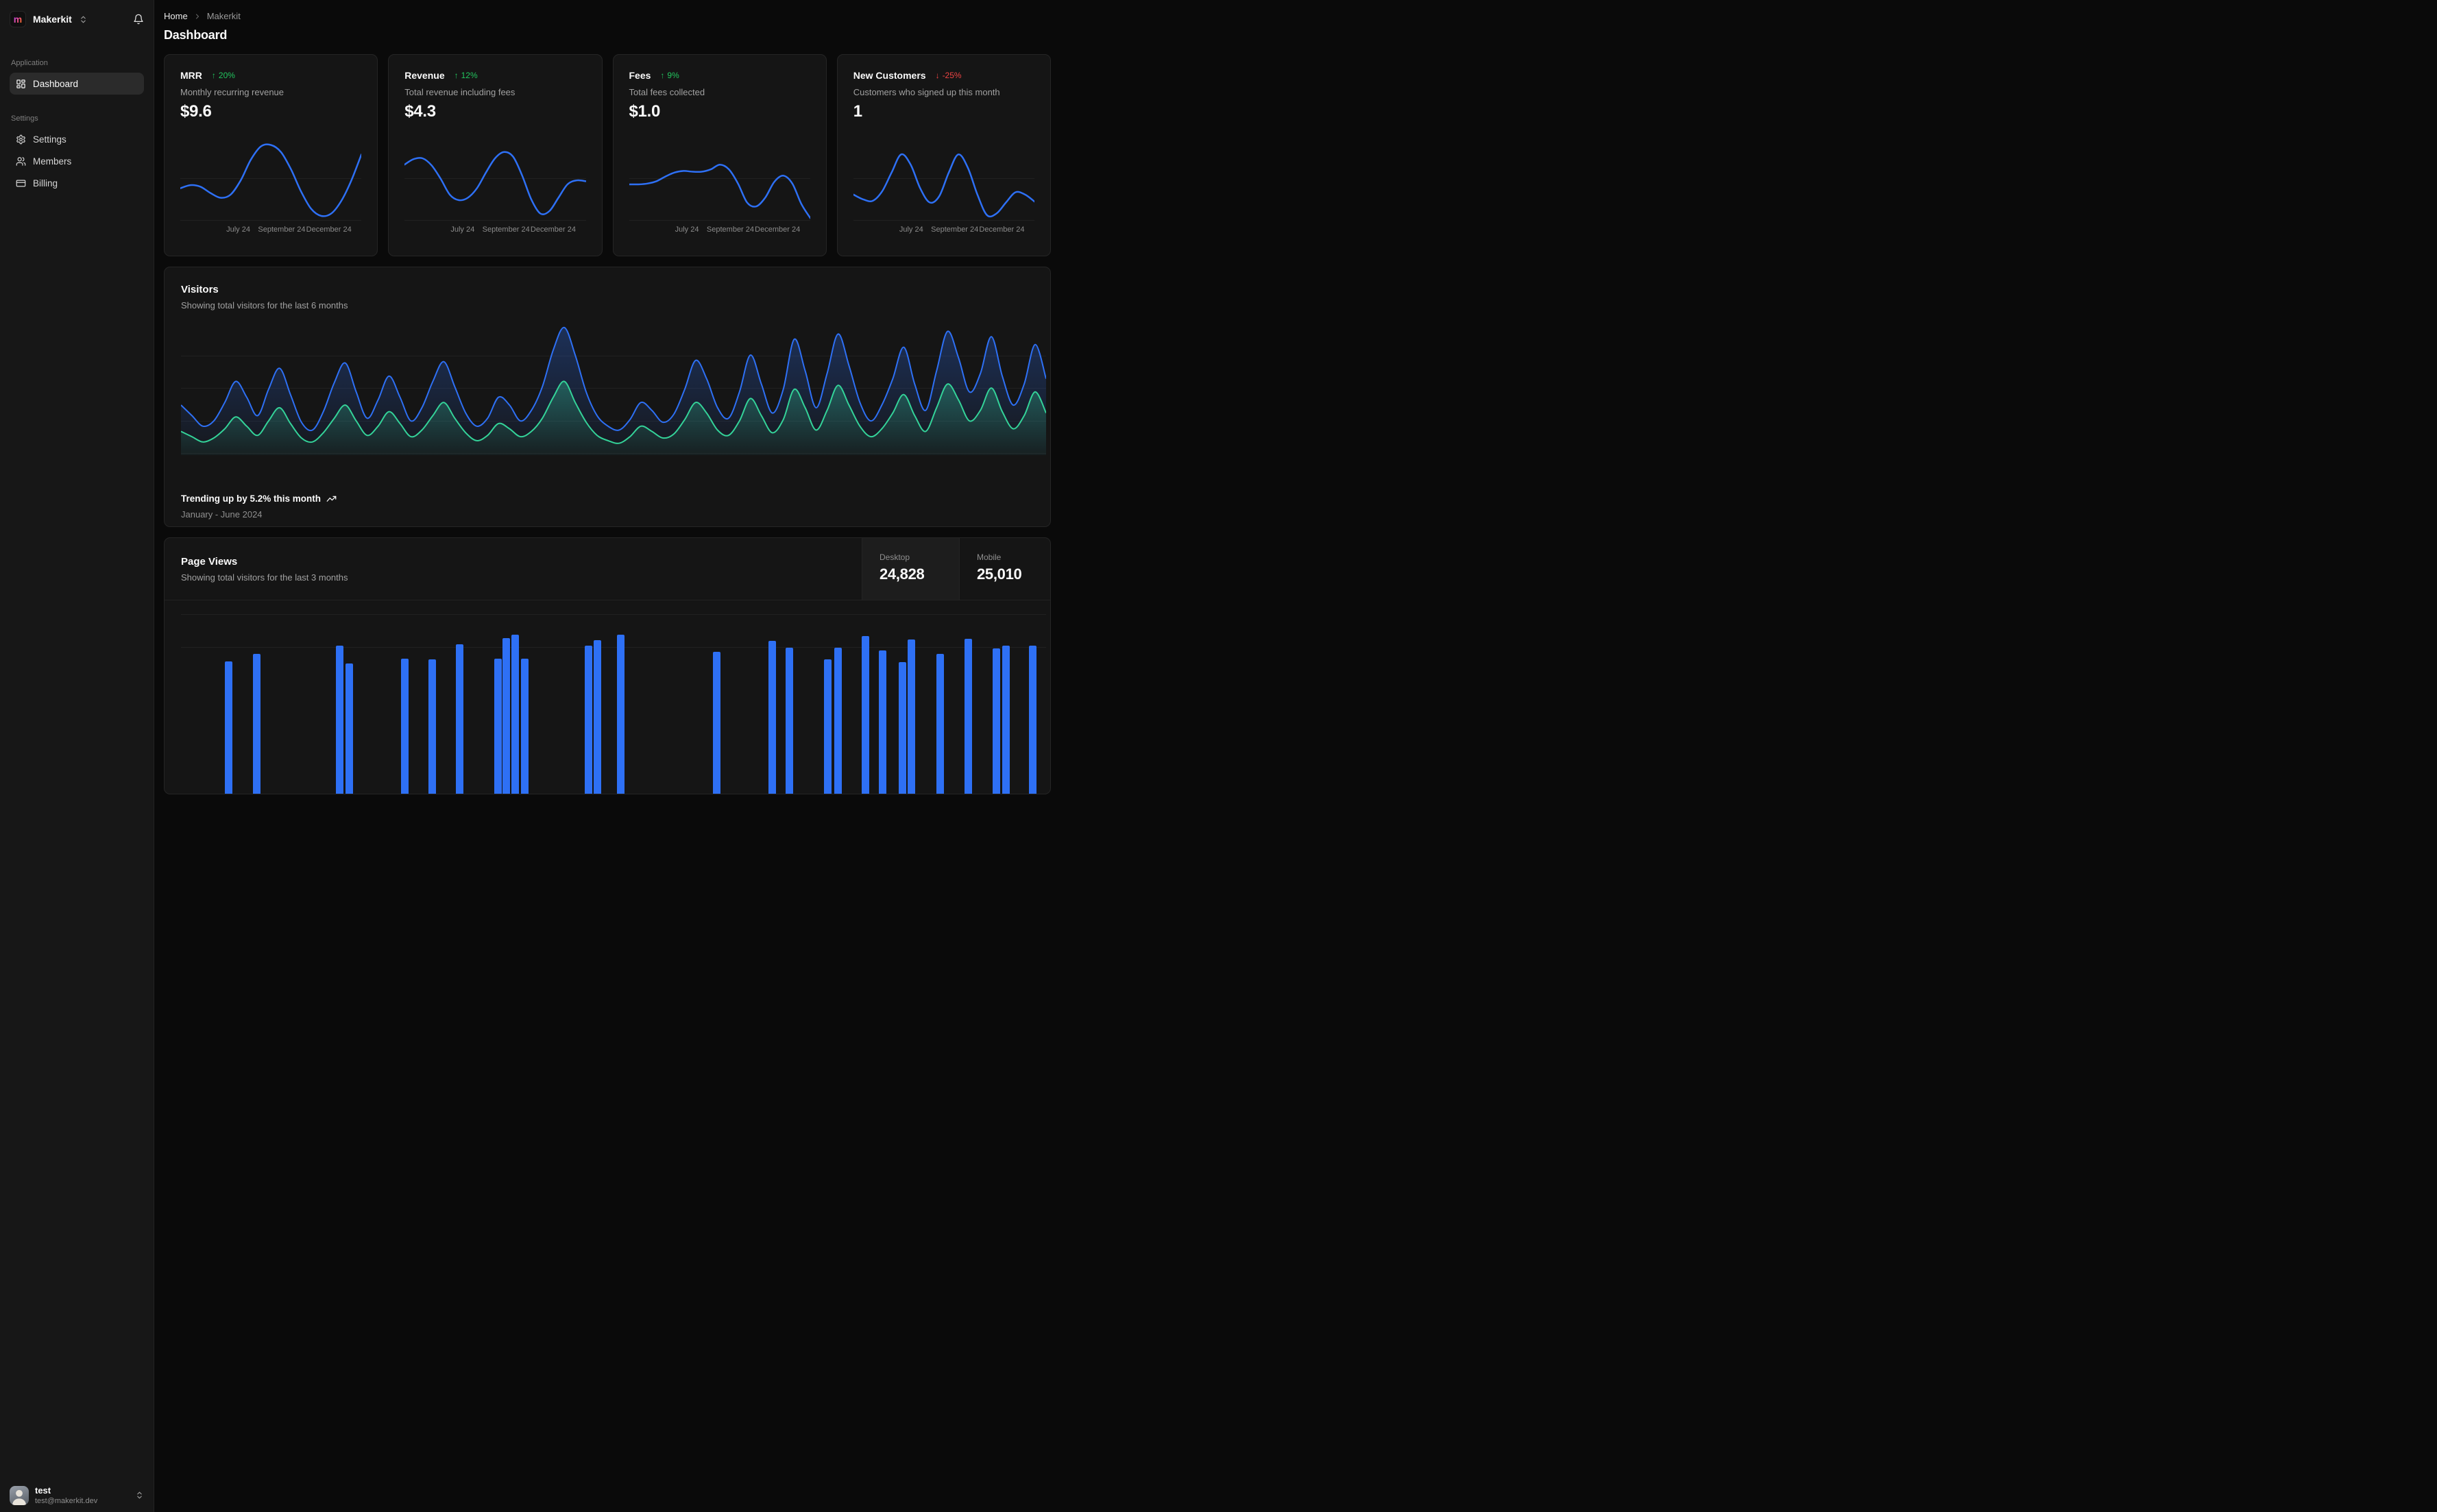 This screenshot has height=1512, width=2437. Describe the element at coordinates (420, 111) in the screenshot. I see `stat-card-value: $4.3` at that location.